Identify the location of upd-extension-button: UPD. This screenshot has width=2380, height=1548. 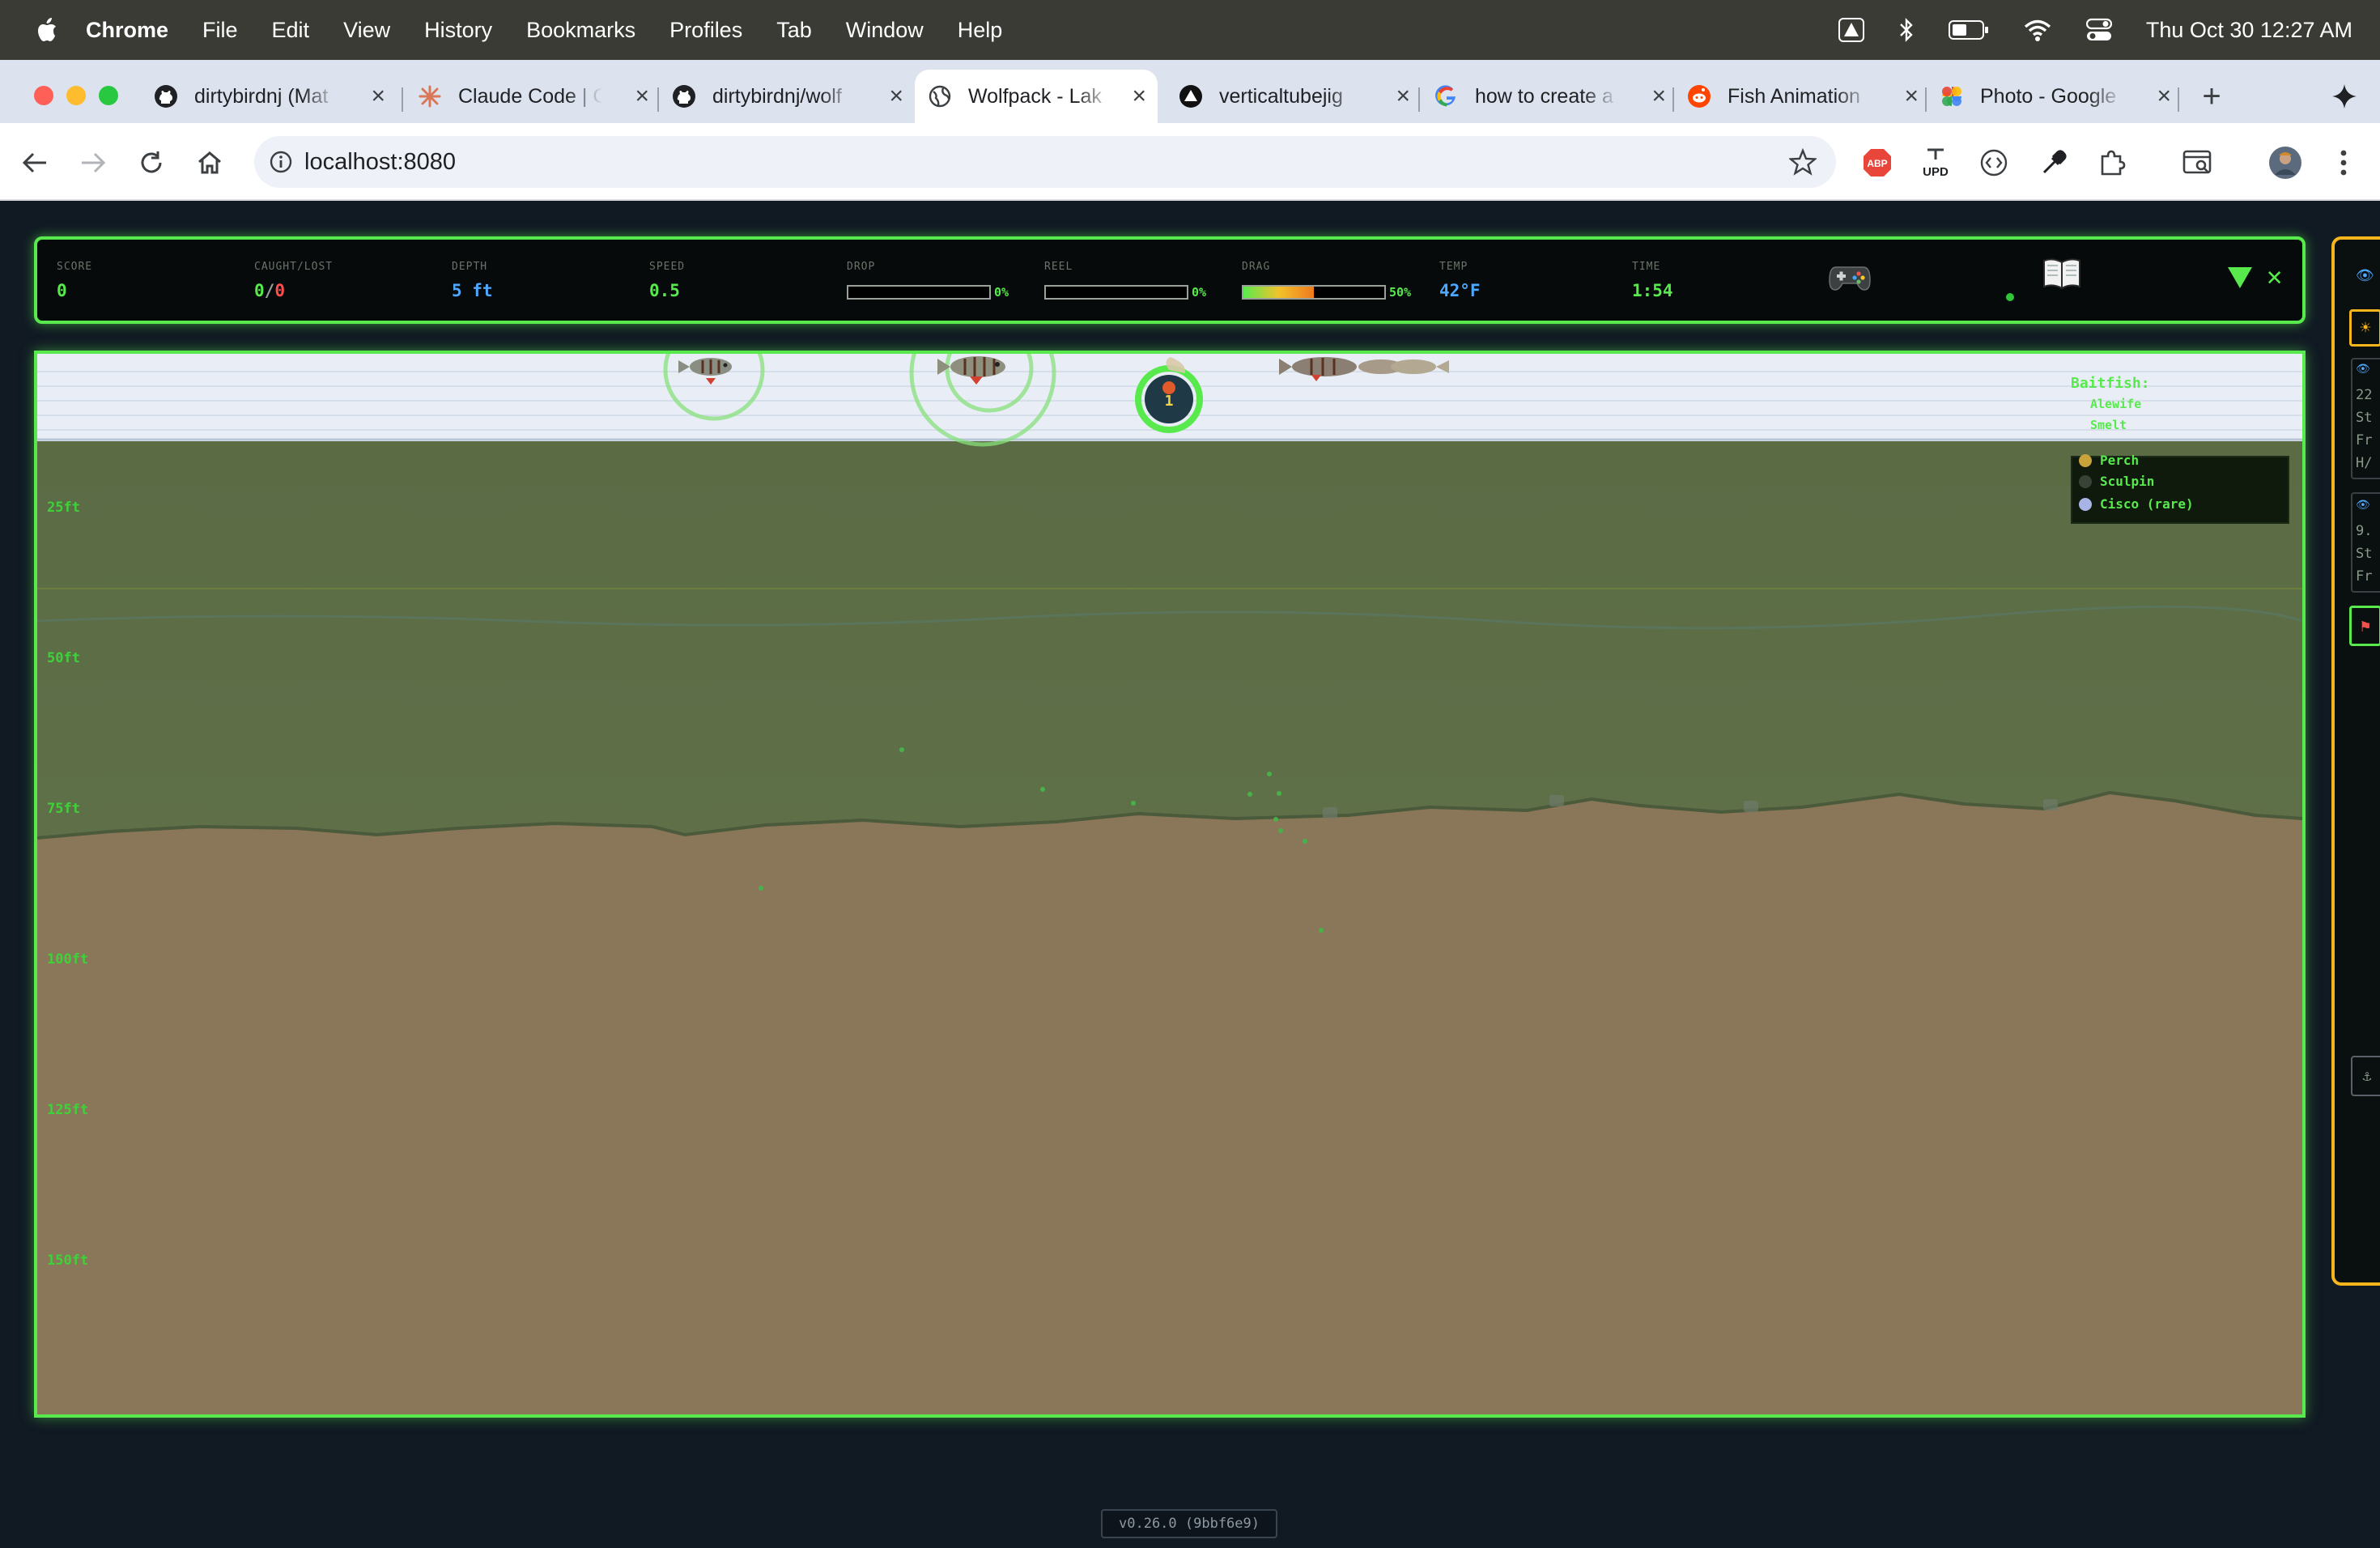
(1935, 162).